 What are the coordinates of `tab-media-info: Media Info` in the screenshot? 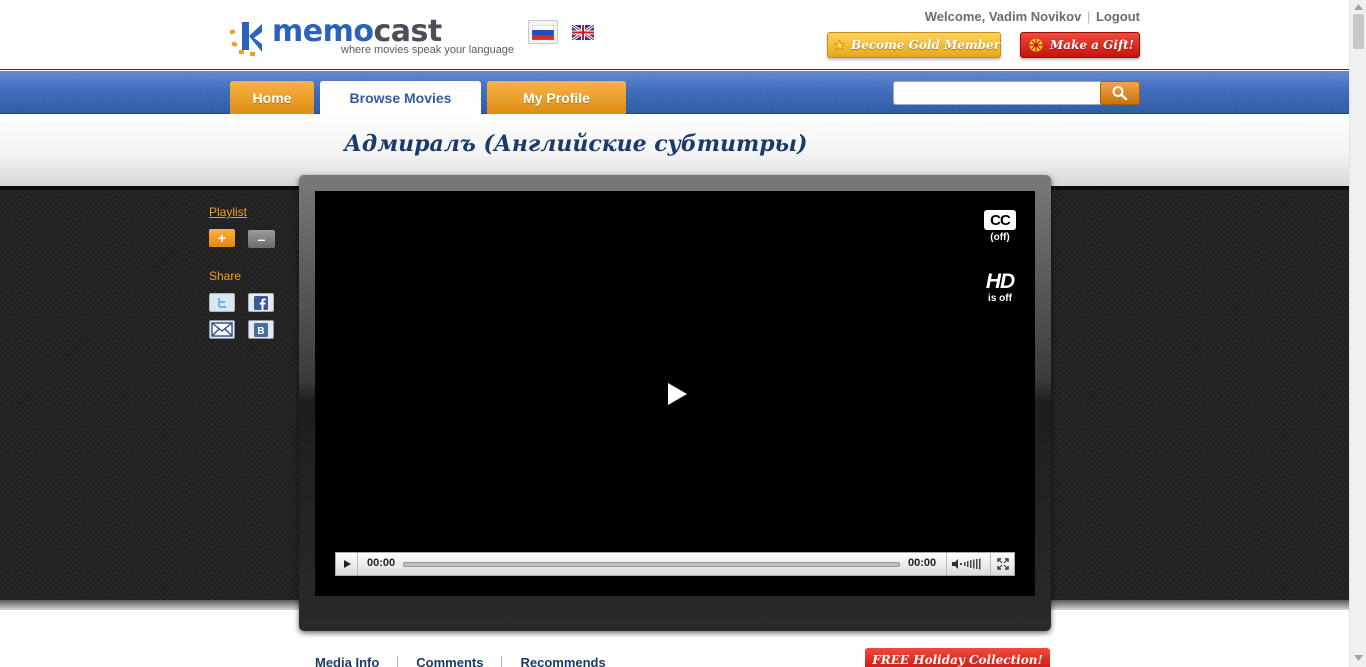 It's located at (347, 661).